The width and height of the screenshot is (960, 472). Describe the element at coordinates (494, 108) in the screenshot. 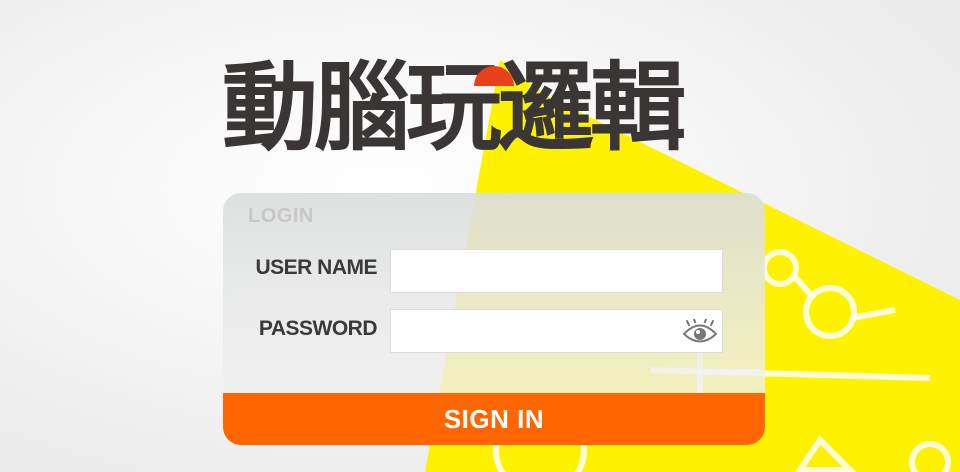

I see `brand-logo: 動腦玩邏輯` at that location.